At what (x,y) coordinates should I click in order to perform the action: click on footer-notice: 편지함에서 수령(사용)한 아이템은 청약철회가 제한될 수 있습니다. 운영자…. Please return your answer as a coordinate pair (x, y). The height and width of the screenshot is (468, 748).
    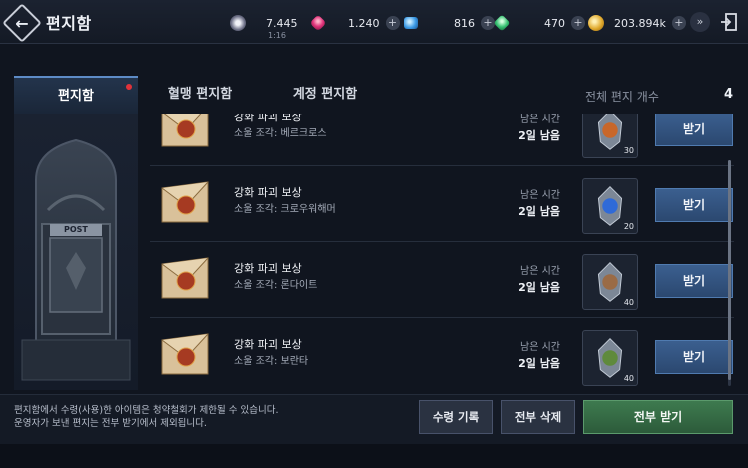
    Looking at the image, I should click on (146, 417).